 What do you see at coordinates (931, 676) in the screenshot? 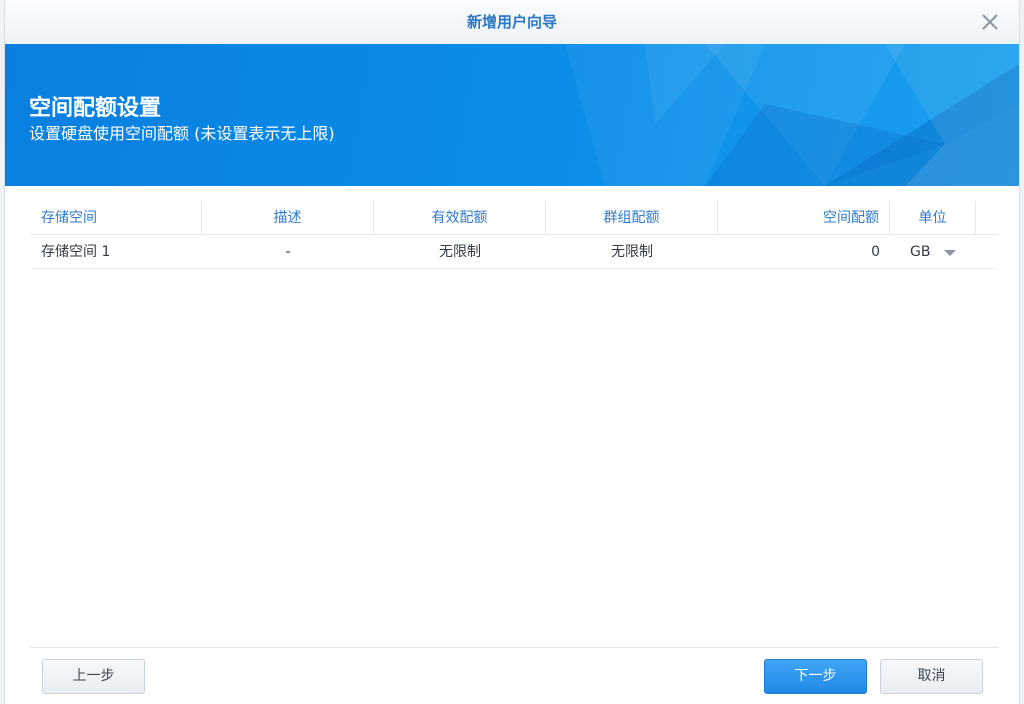
I see `cancel-button: 取消` at bounding box center [931, 676].